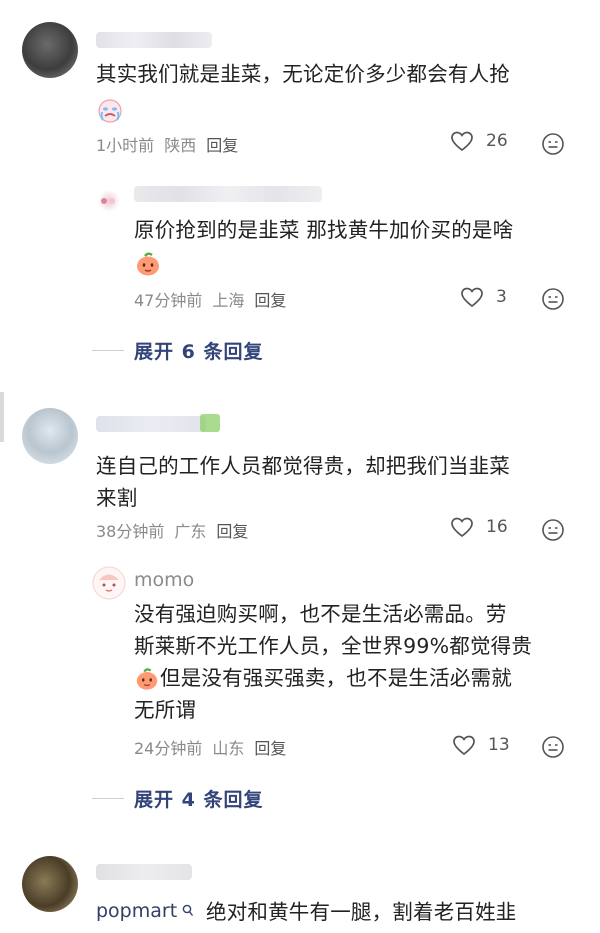 Image resolution: width=600 pixels, height=933 pixels. Describe the element at coordinates (361, 912) in the screenshot. I see `comment-text: 绝对和黄牛有一腿，割着老百姓韭` at that location.